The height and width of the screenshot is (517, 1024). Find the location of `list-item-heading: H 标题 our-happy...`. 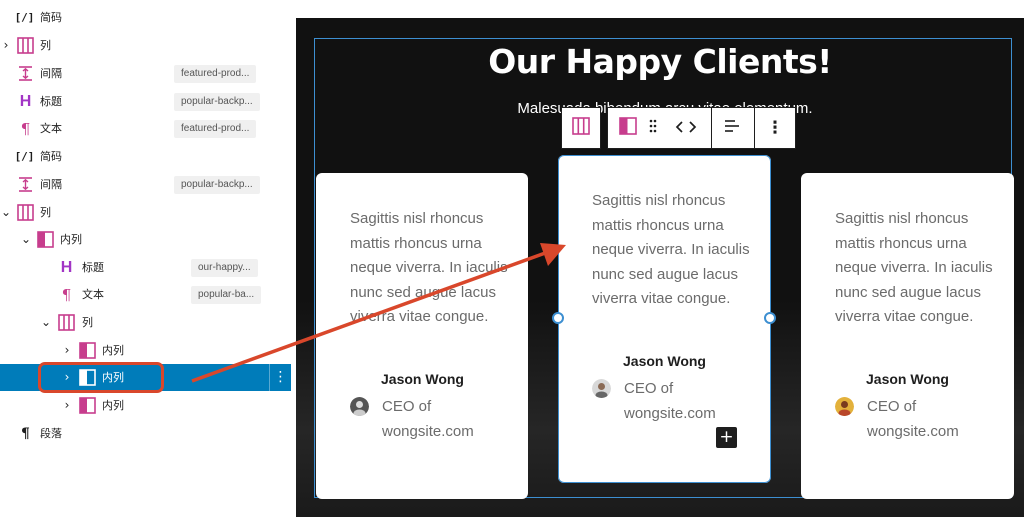

list-item-heading: H 标题 our-happy... is located at coordinates (145, 267).